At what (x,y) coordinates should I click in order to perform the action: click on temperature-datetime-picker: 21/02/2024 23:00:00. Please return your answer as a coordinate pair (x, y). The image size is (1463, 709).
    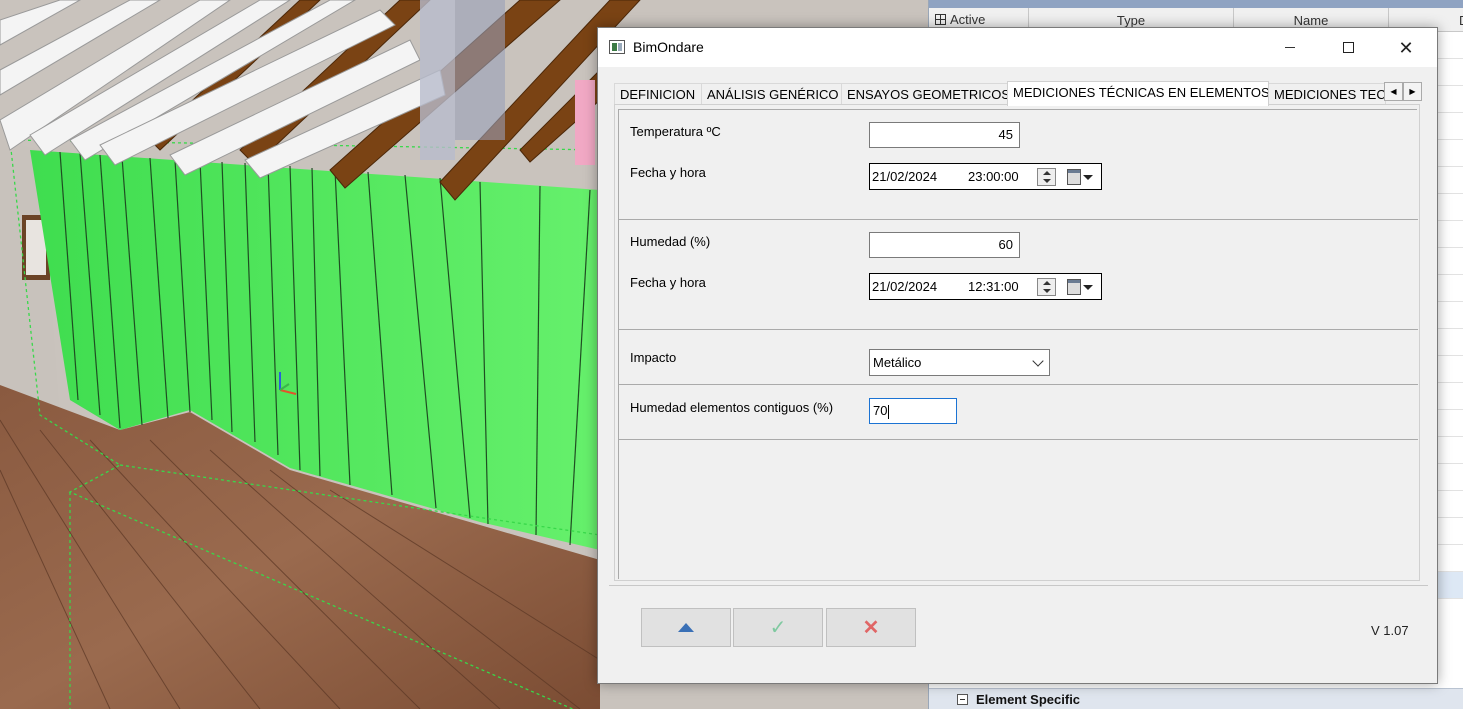
    Looking at the image, I should click on (985, 176).